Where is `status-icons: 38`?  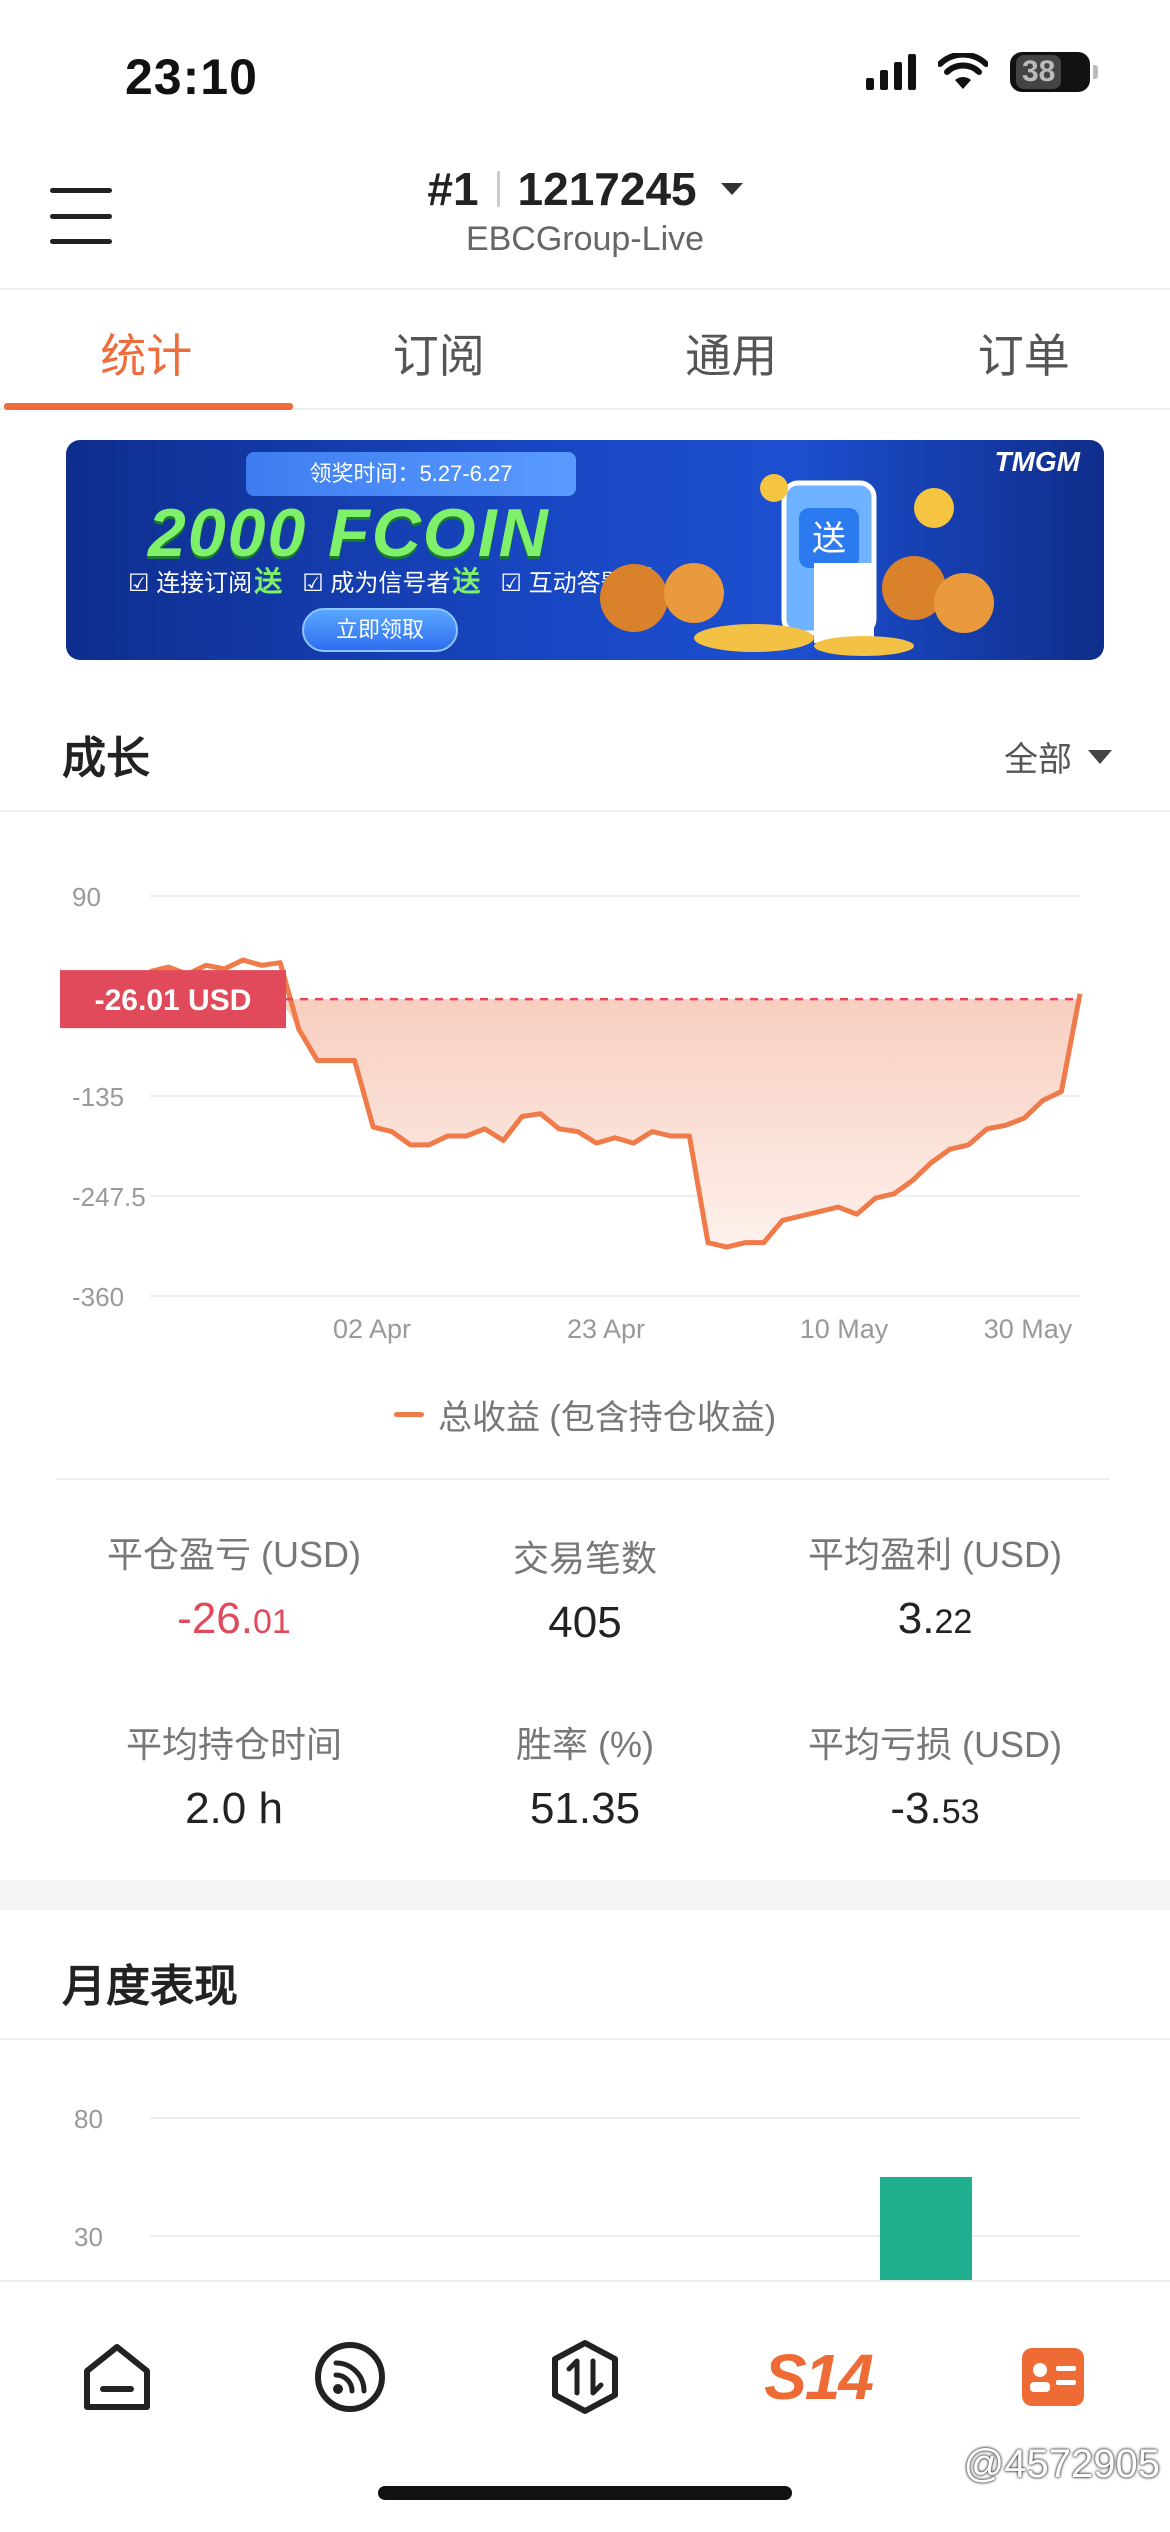 status-icons: 38 is located at coordinates (982, 72).